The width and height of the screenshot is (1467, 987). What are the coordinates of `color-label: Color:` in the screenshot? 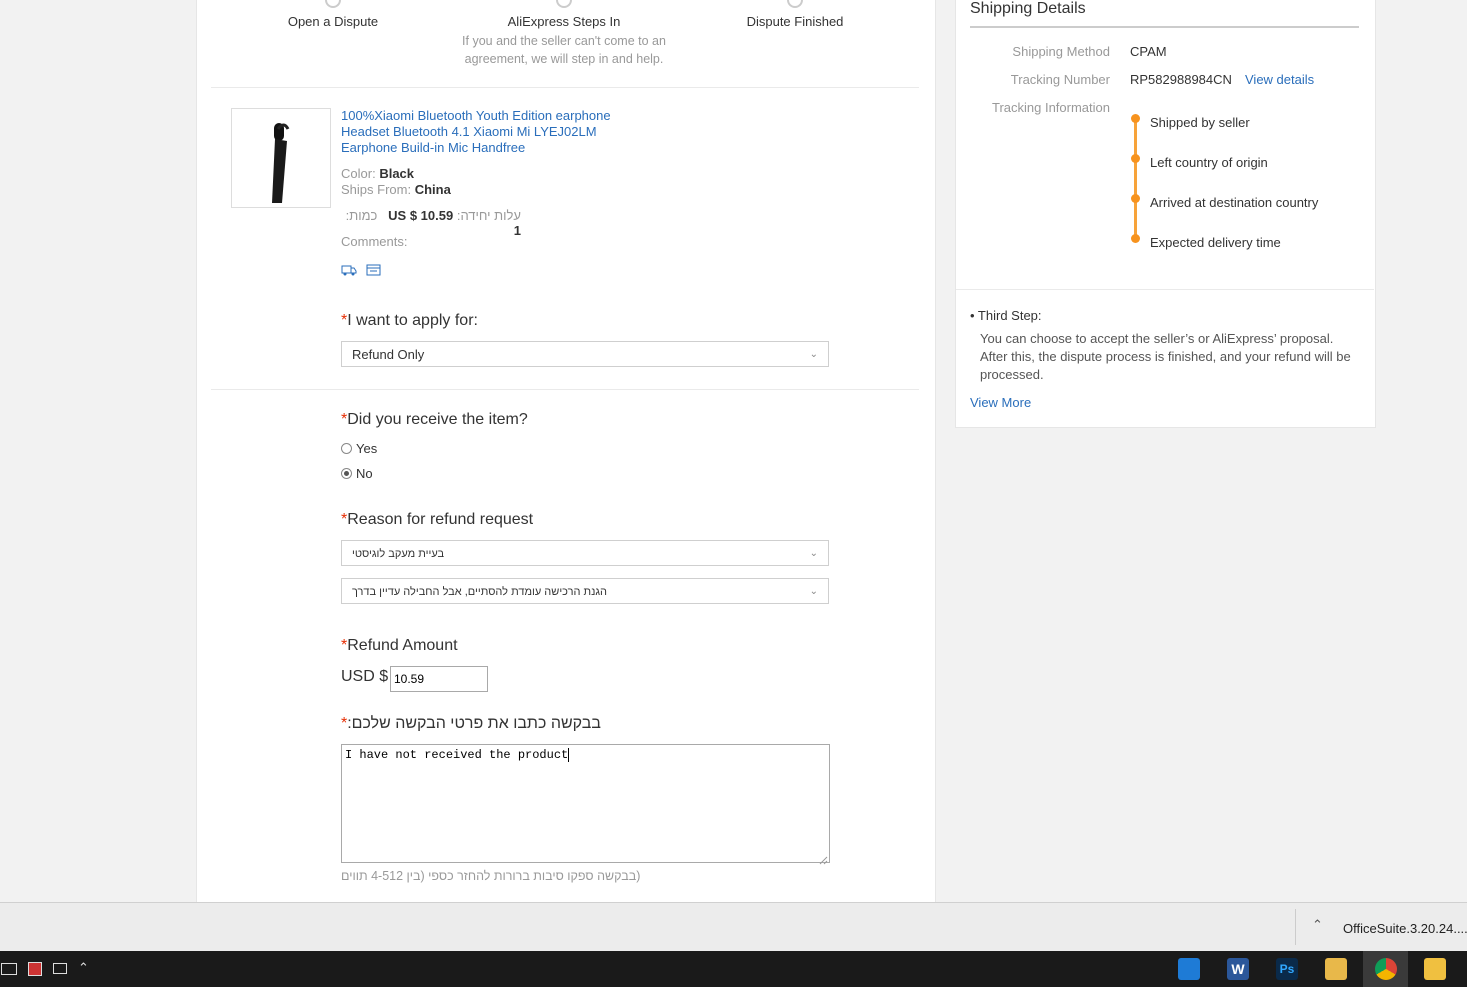 It's located at (358, 173).